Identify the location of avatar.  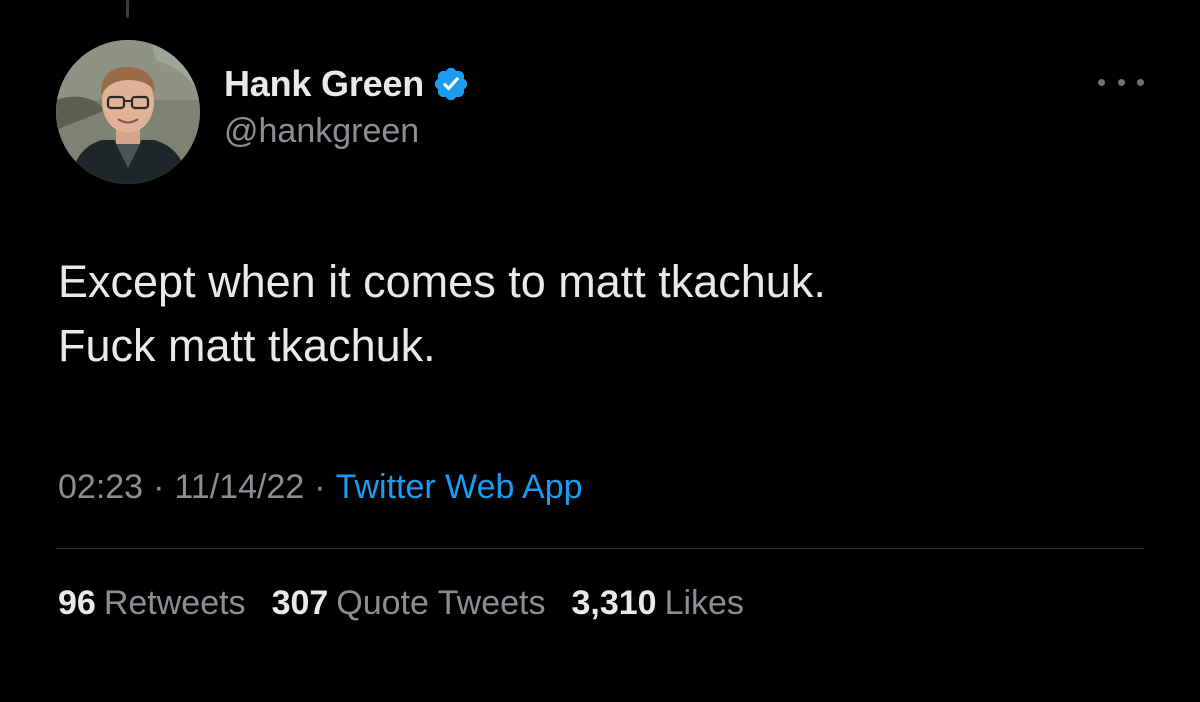
(128, 112).